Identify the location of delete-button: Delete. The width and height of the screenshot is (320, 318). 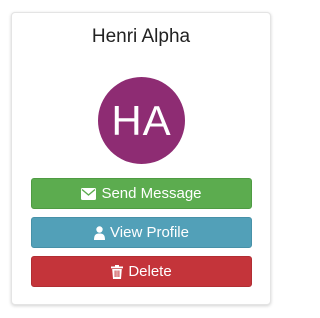
(141, 271).